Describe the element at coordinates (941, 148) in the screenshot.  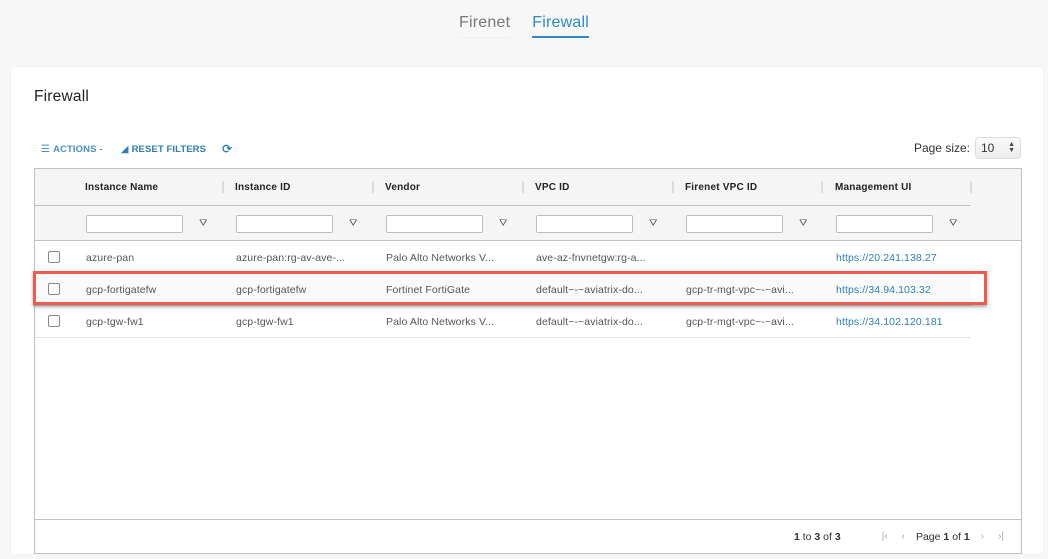
I see `page-size-label: Page size:` at that location.